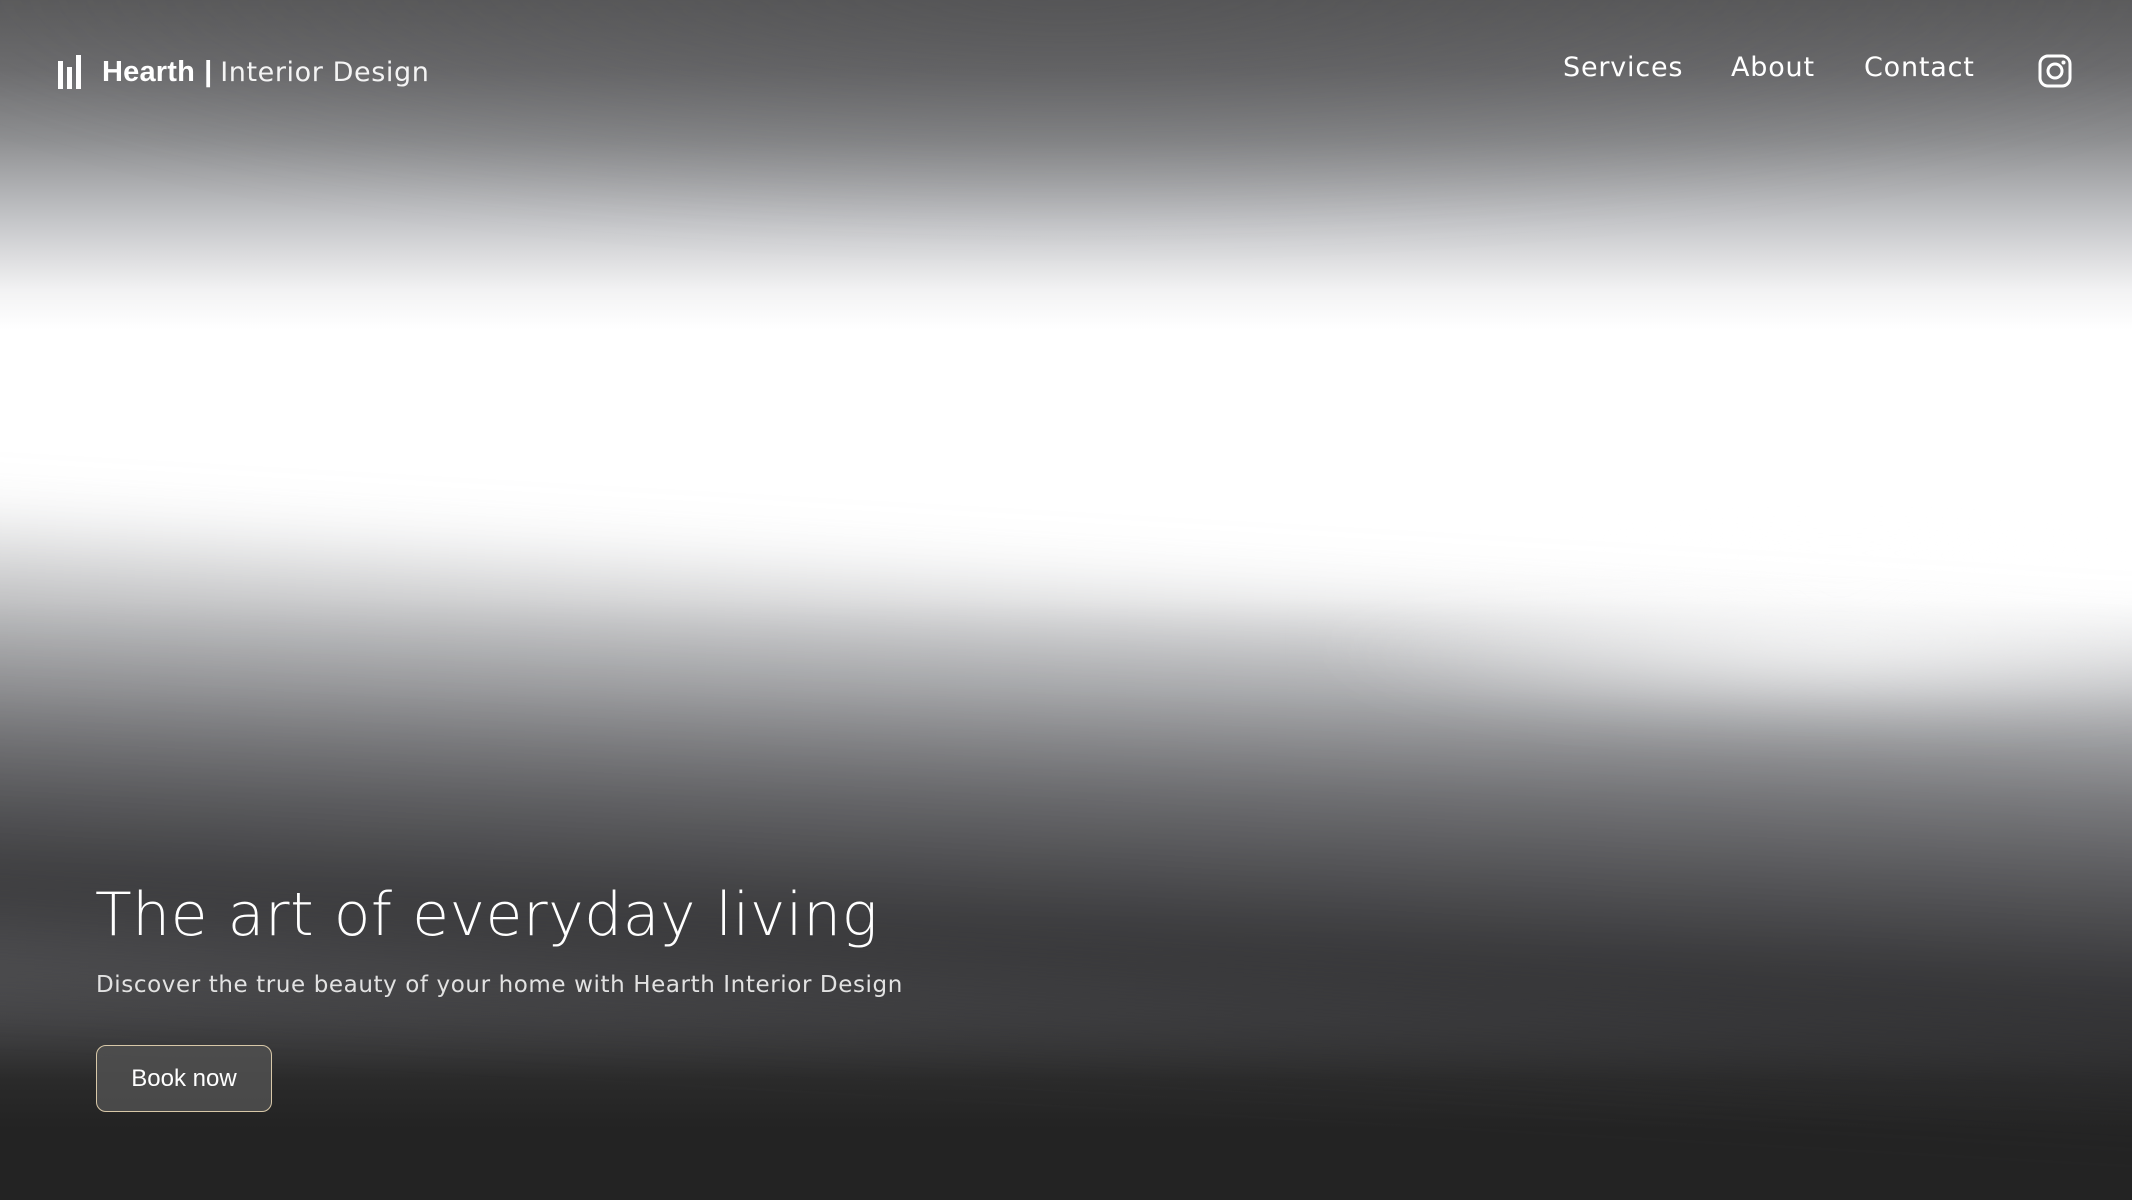  I want to click on book-now-button: Book now, so click(184, 1078).